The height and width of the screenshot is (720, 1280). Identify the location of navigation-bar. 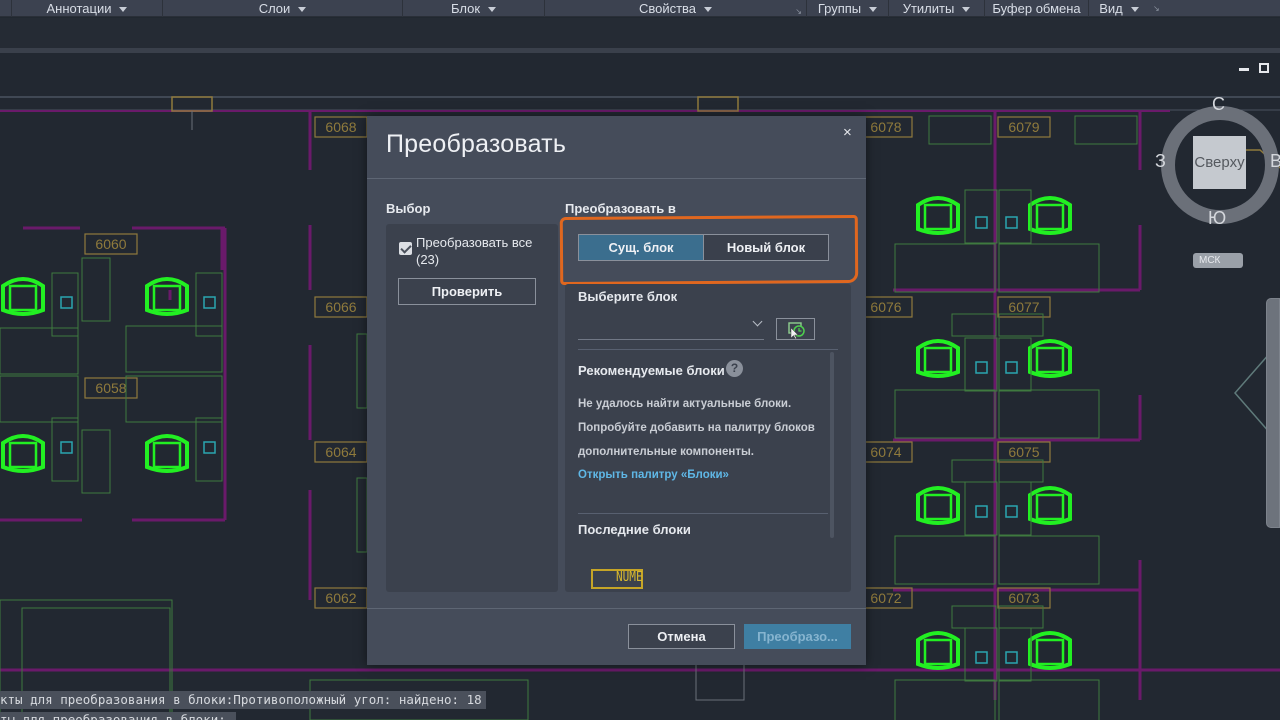
(1273, 413).